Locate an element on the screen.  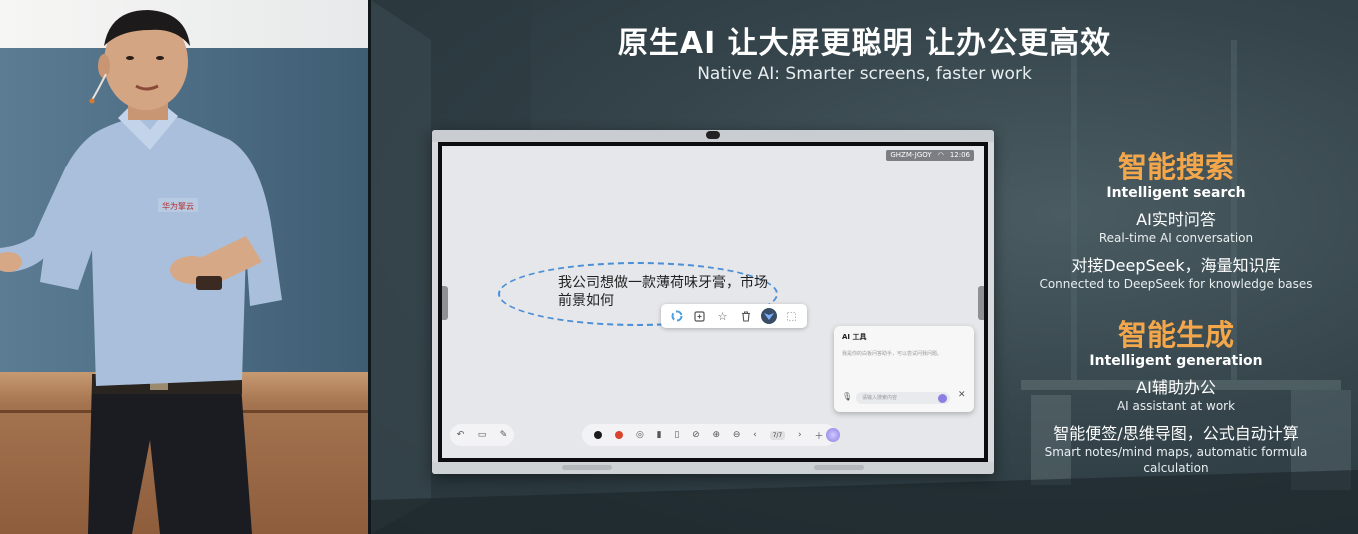
feature-heading-cn: 智能生成 is located at coordinates (1175, 335).